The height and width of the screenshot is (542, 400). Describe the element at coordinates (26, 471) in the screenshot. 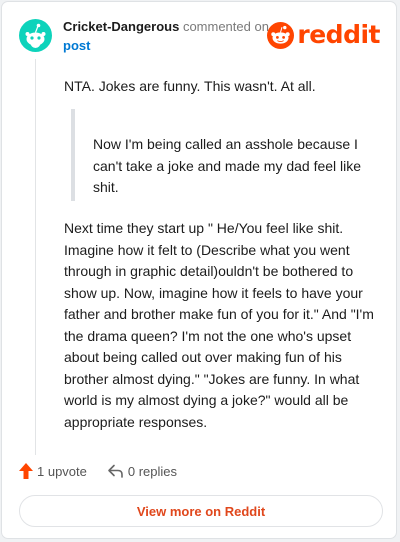

I see `upvote-arrow-icon` at that location.